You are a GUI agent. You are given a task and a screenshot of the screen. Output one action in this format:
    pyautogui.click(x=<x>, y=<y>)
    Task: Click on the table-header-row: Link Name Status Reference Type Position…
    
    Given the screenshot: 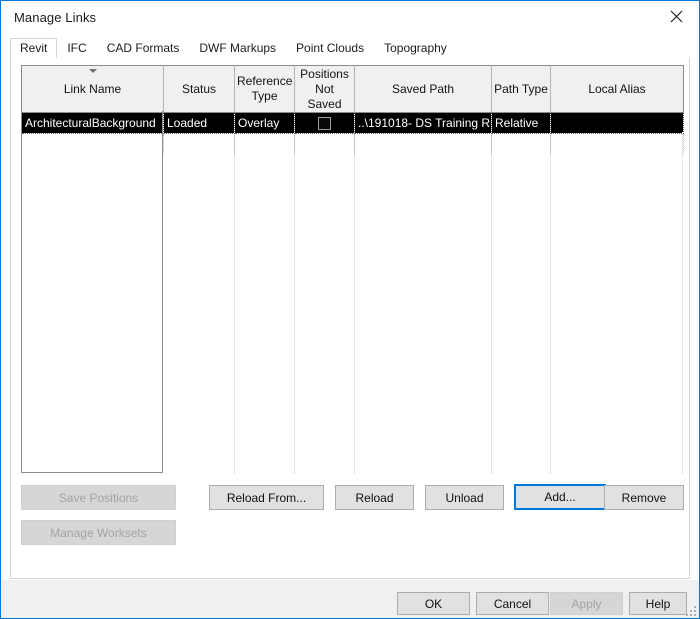 What is the action you would take?
    pyautogui.click(x=352, y=89)
    